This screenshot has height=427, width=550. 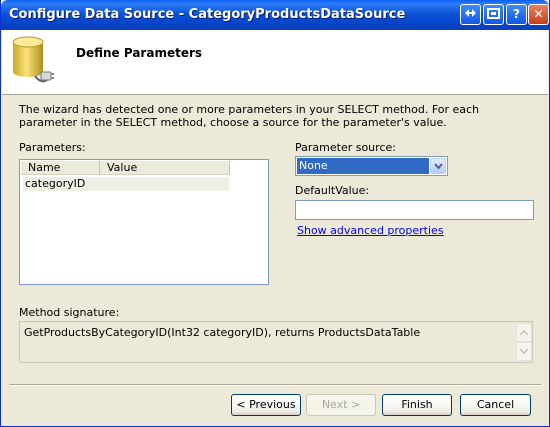 I want to click on default-value-label: DefaultValue:, so click(x=332, y=190).